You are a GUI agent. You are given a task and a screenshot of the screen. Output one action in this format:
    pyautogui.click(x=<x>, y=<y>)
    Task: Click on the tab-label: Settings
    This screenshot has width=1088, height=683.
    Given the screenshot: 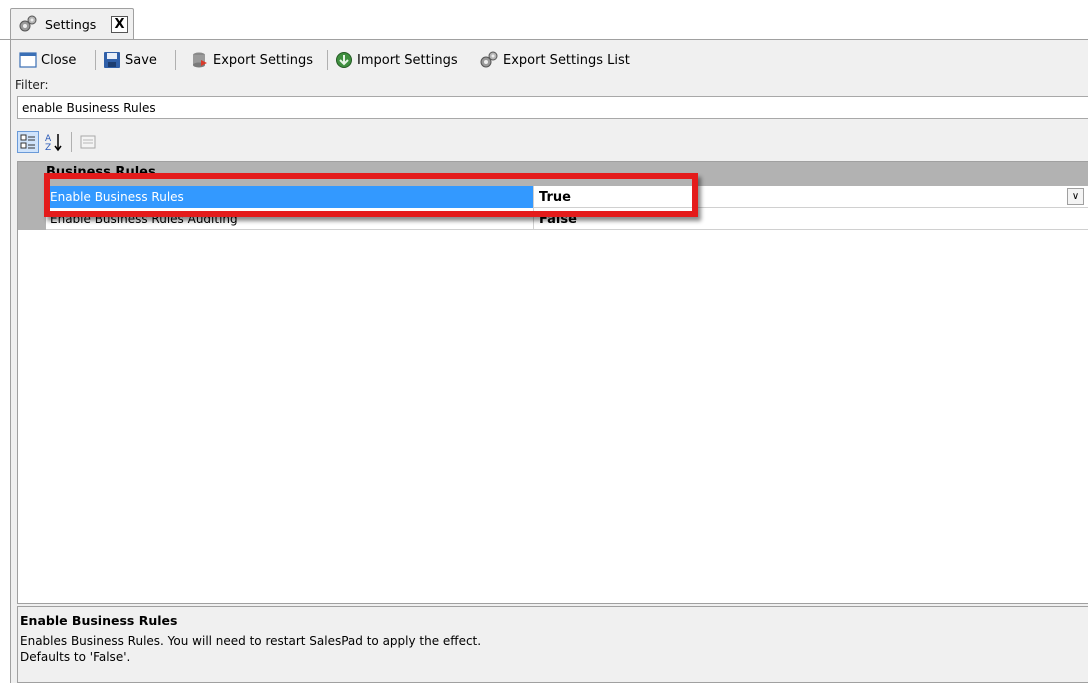 What is the action you would take?
    pyautogui.click(x=71, y=24)
    